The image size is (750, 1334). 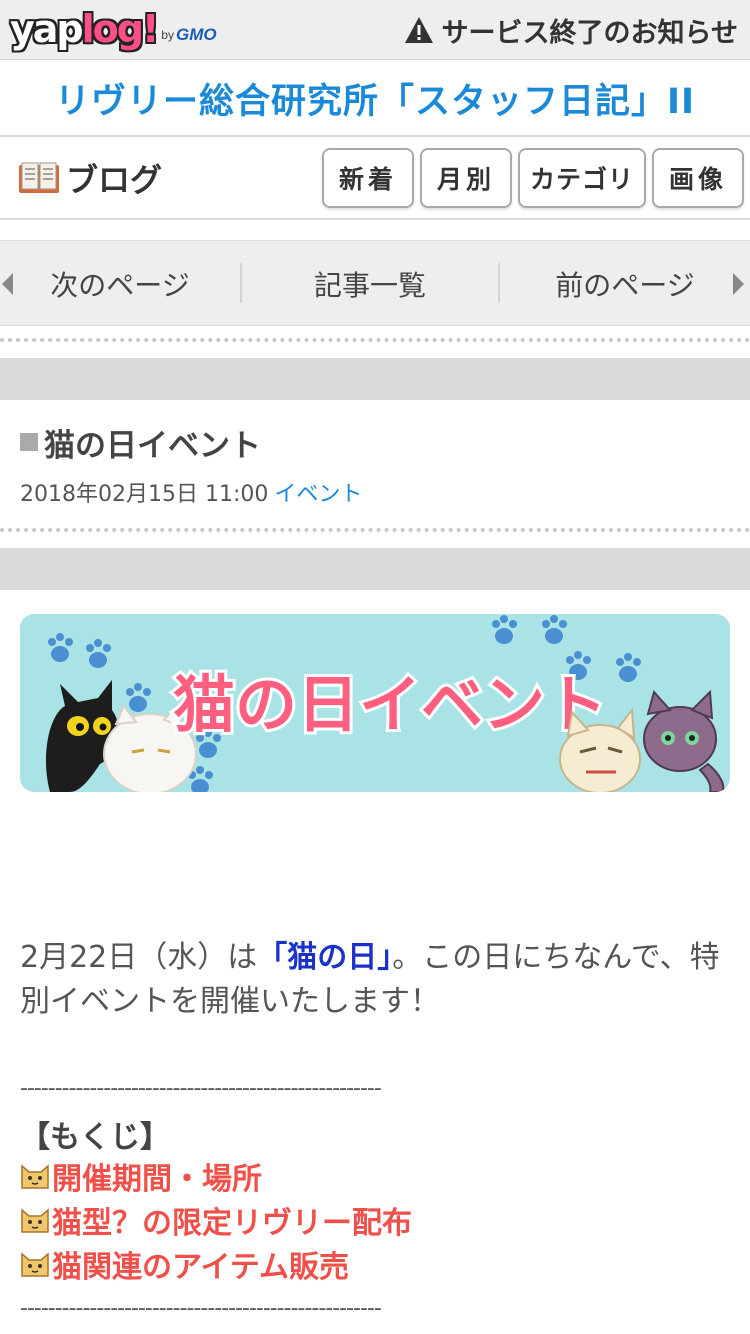 I want to click on book-icon, so click(x=39, y=177).